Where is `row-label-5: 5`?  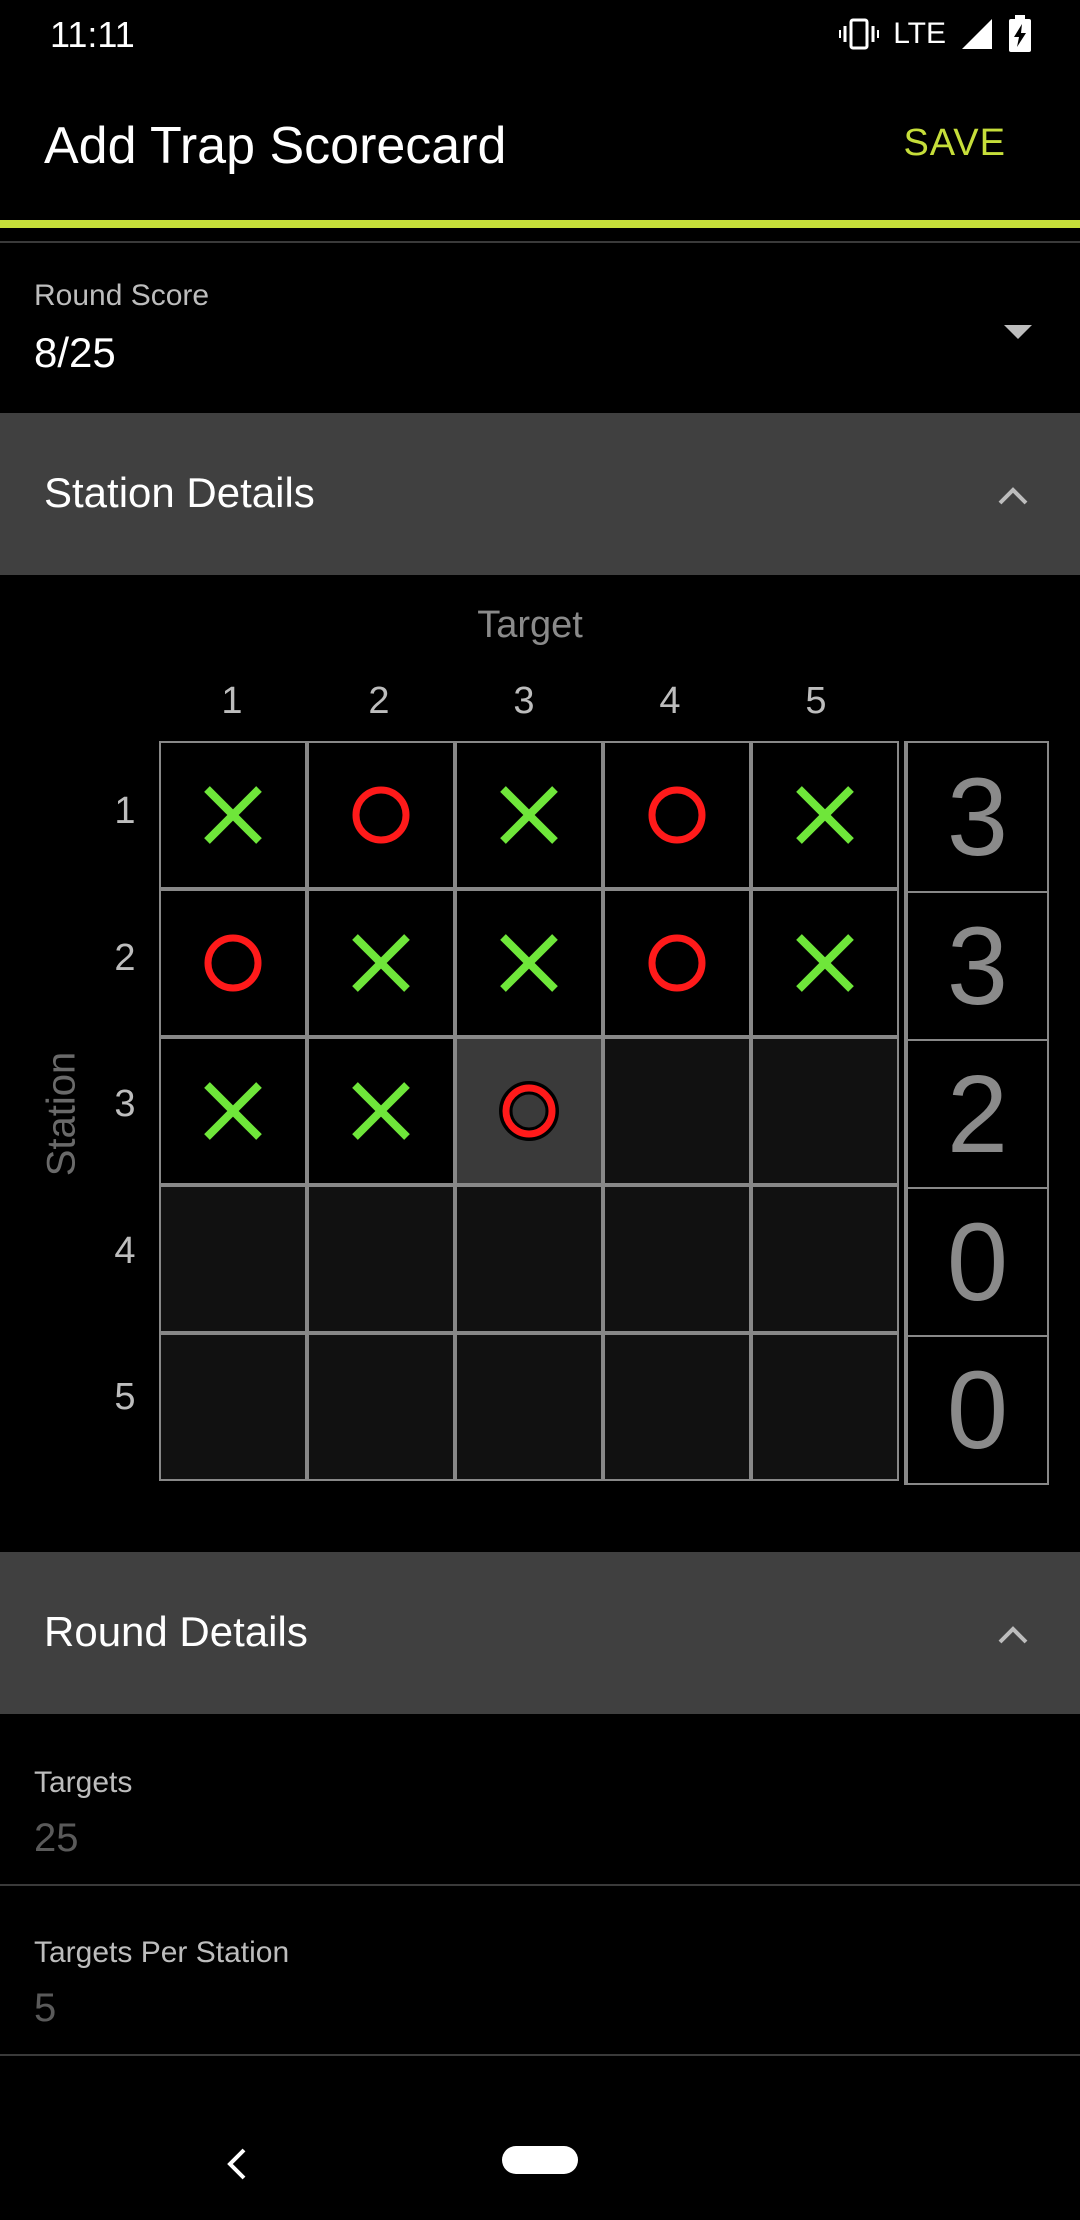
row-label-5: 5 is located at coordinates (125, 1397).